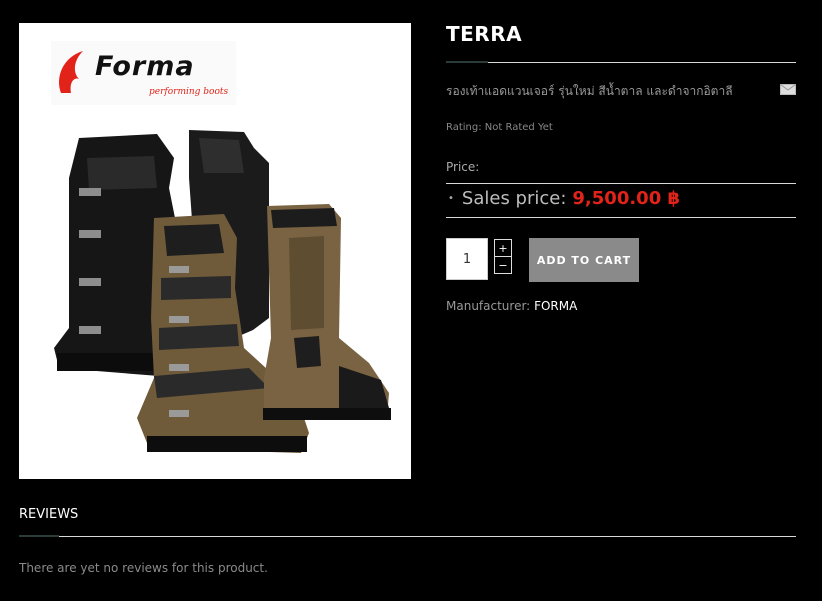  What do you see at coordinates (488, 306) in the screenshot?
I see `manufacturer-label: Manufacturer:` at bounding box center [488, 306].